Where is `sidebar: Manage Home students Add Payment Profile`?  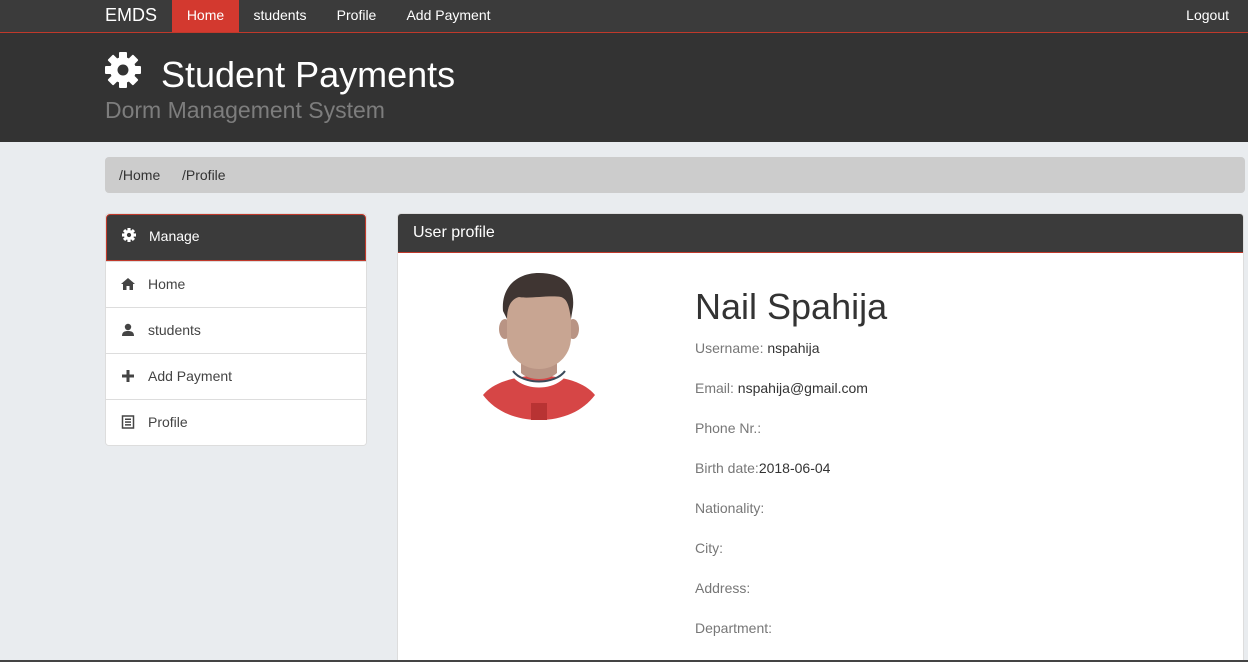
sidebar: Manage Home students Add Payment Profile is located at coordinates (236, 329).